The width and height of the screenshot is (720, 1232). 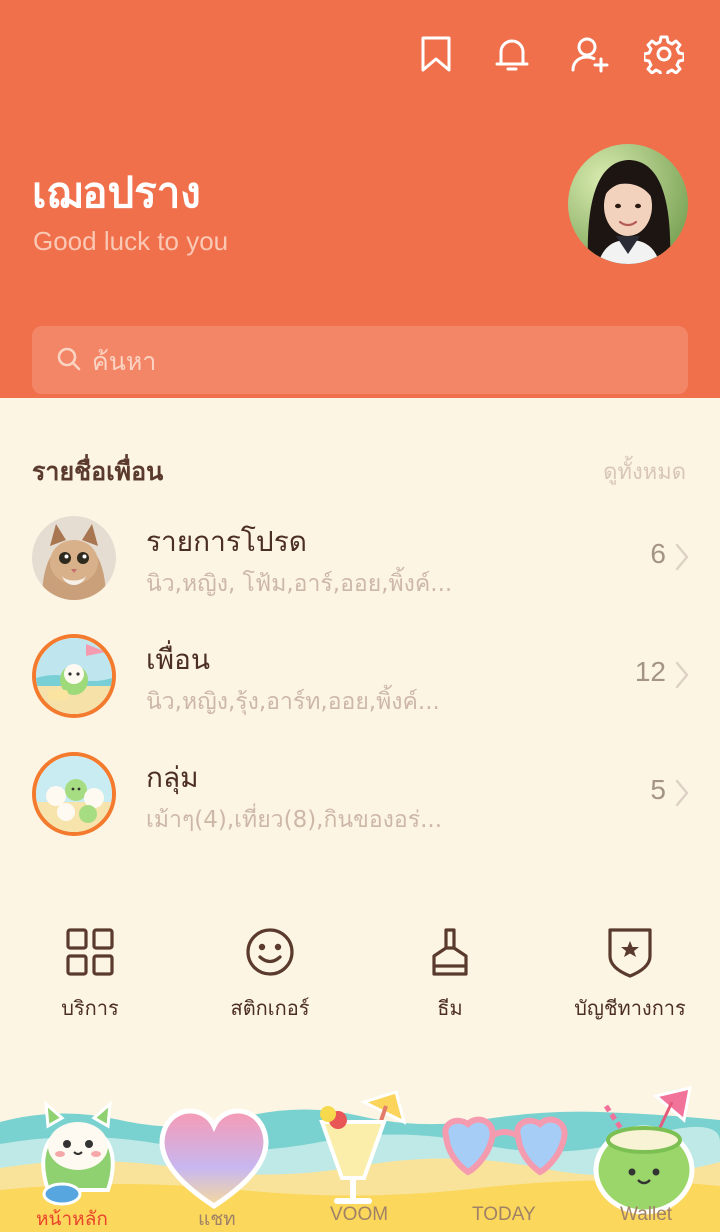 I want to click on voom-tab-icon, so click(x=360, y=1150).